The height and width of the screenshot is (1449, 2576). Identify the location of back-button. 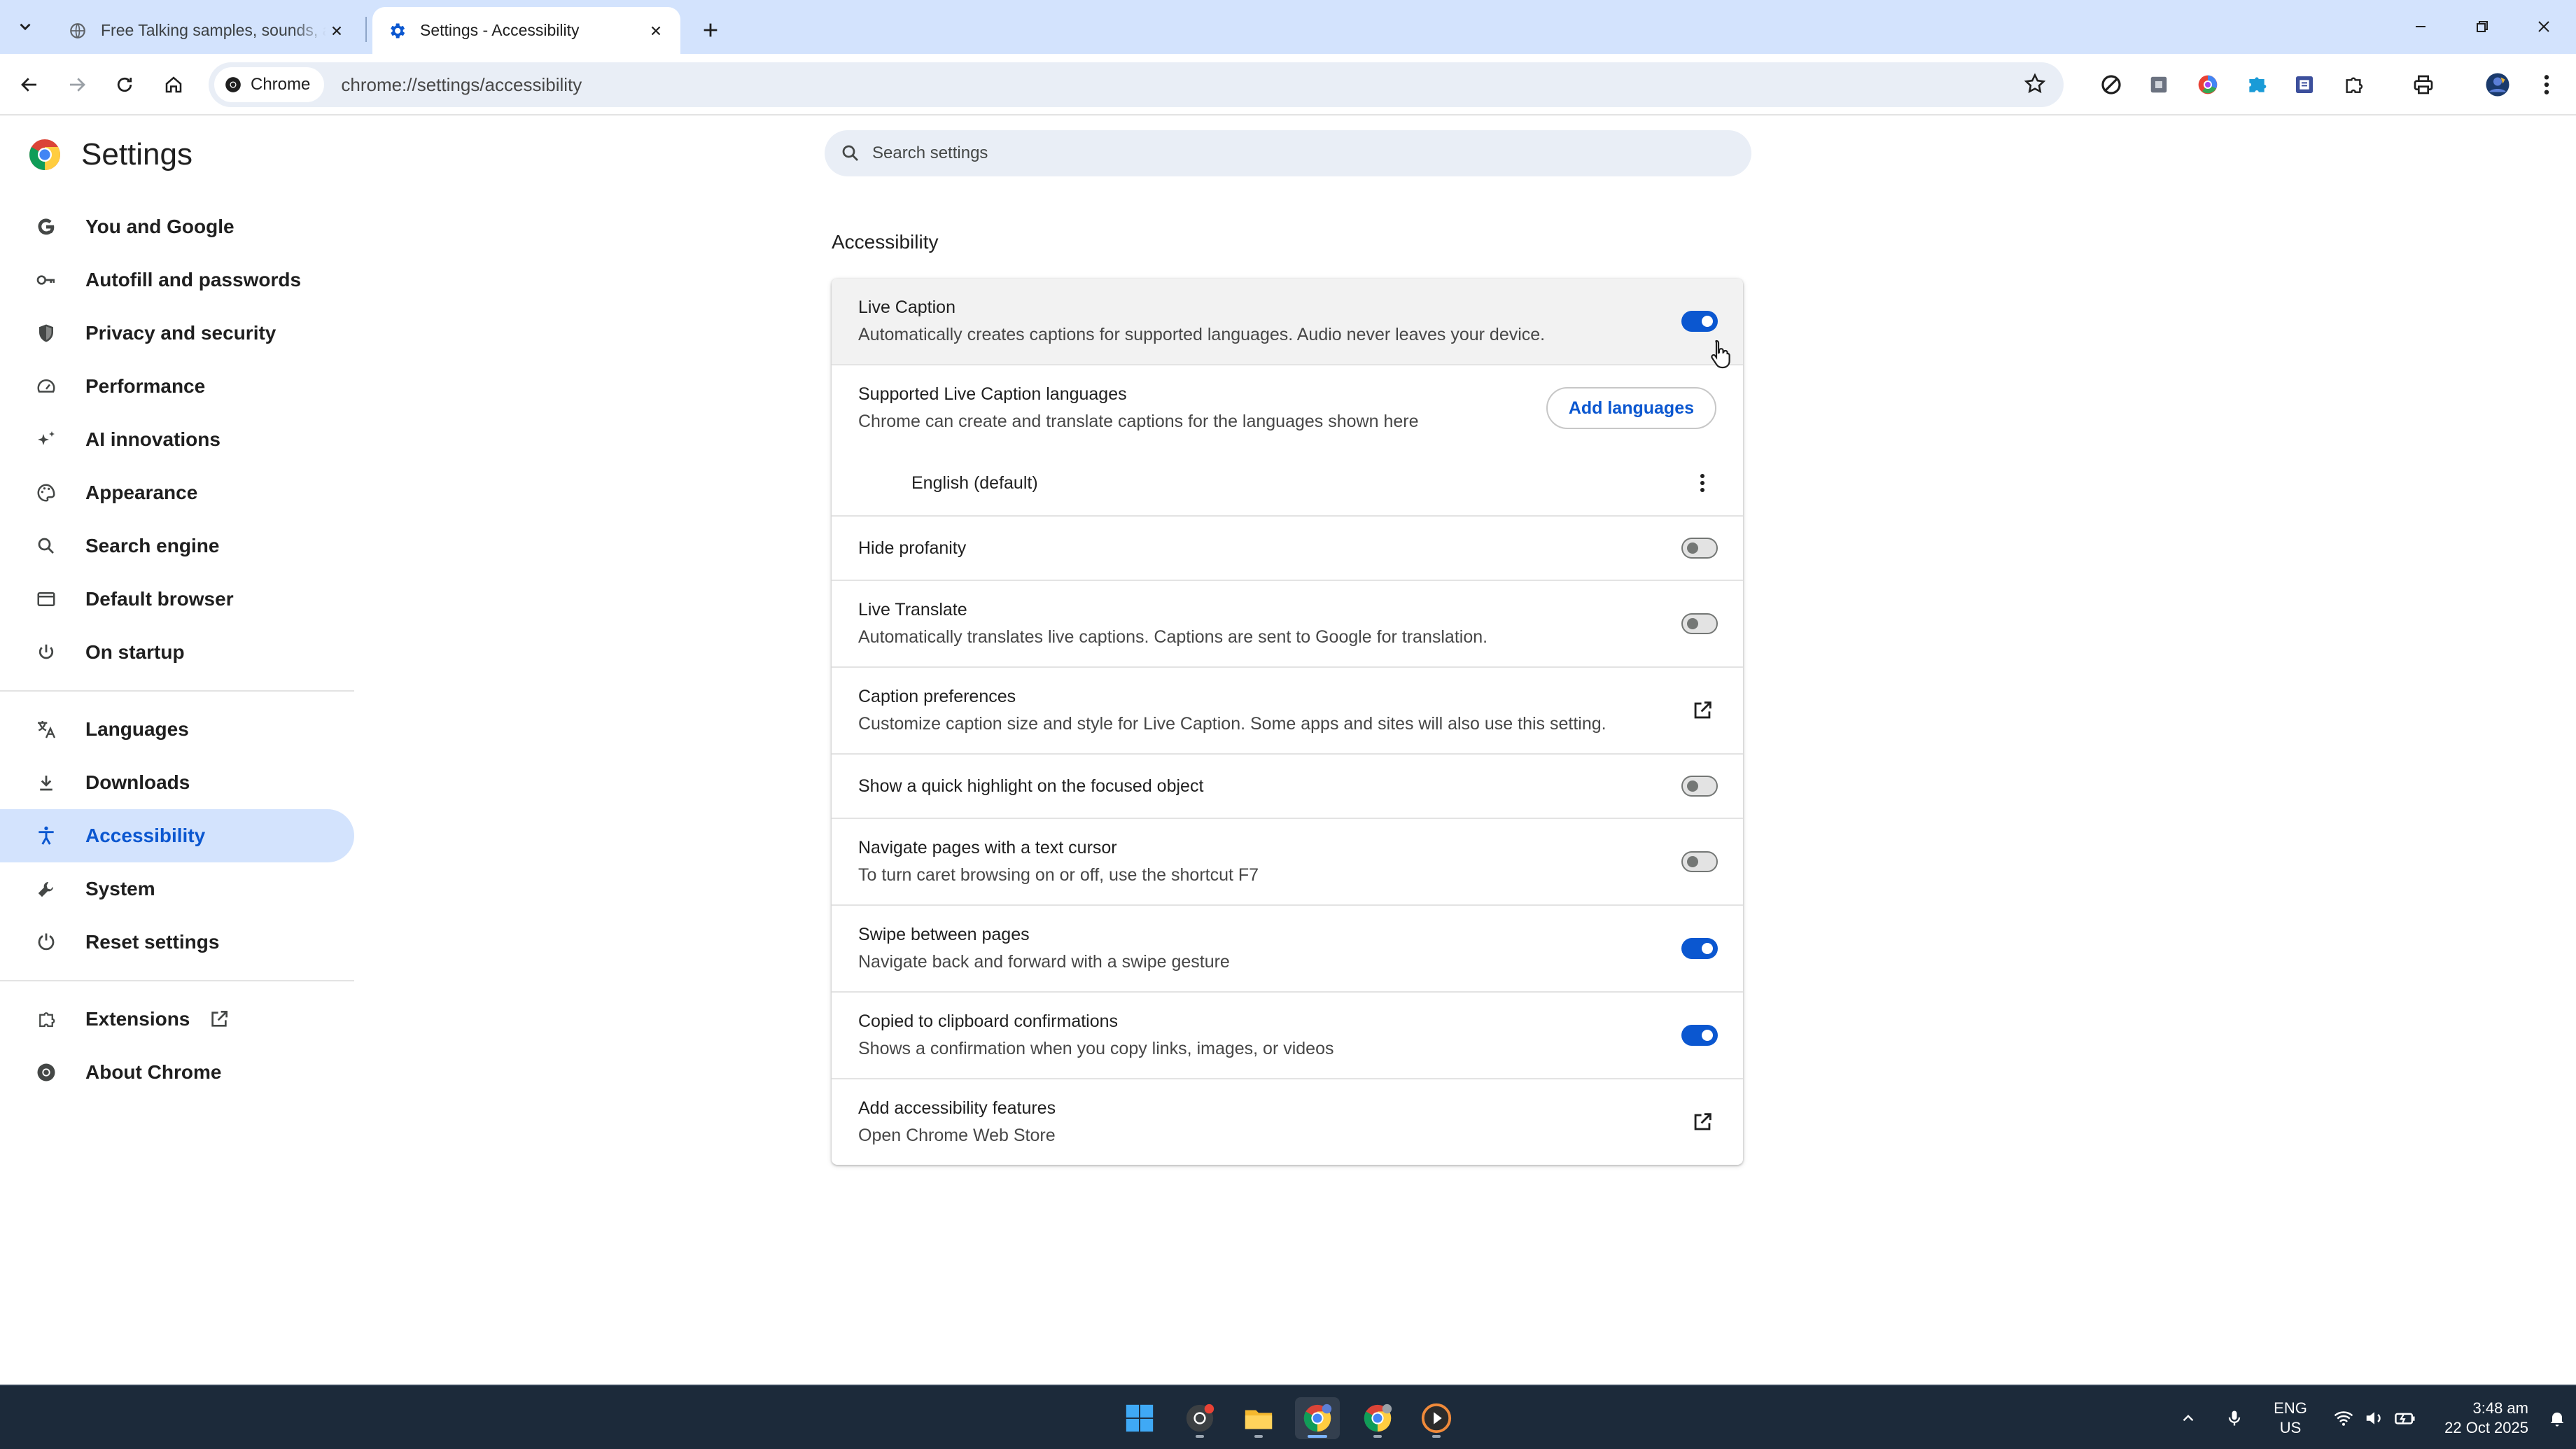
(29, 85).